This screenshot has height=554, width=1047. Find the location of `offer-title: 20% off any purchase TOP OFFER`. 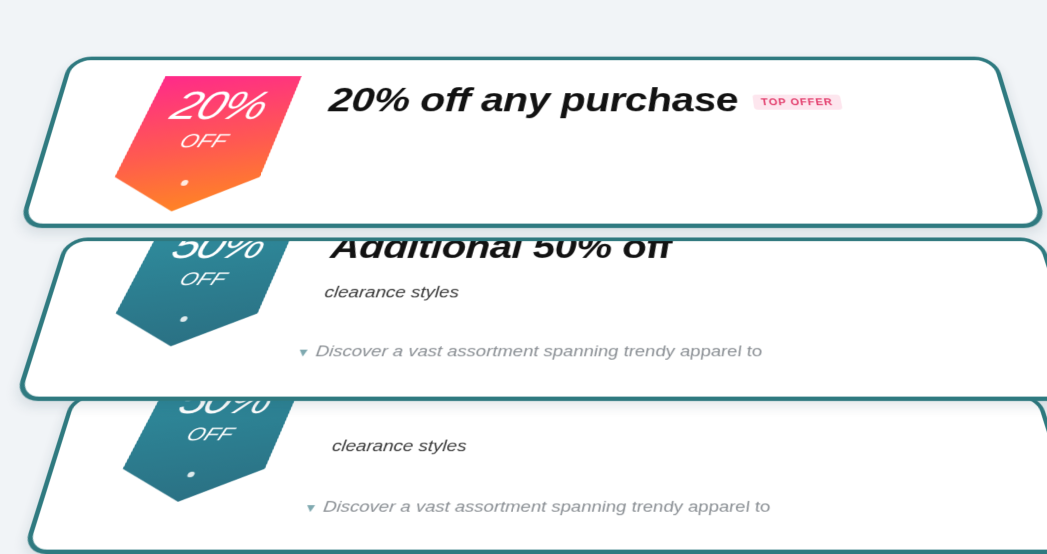

offer-title: 20% off any purchase TOP OFFER is located at coordinates (585, 101).